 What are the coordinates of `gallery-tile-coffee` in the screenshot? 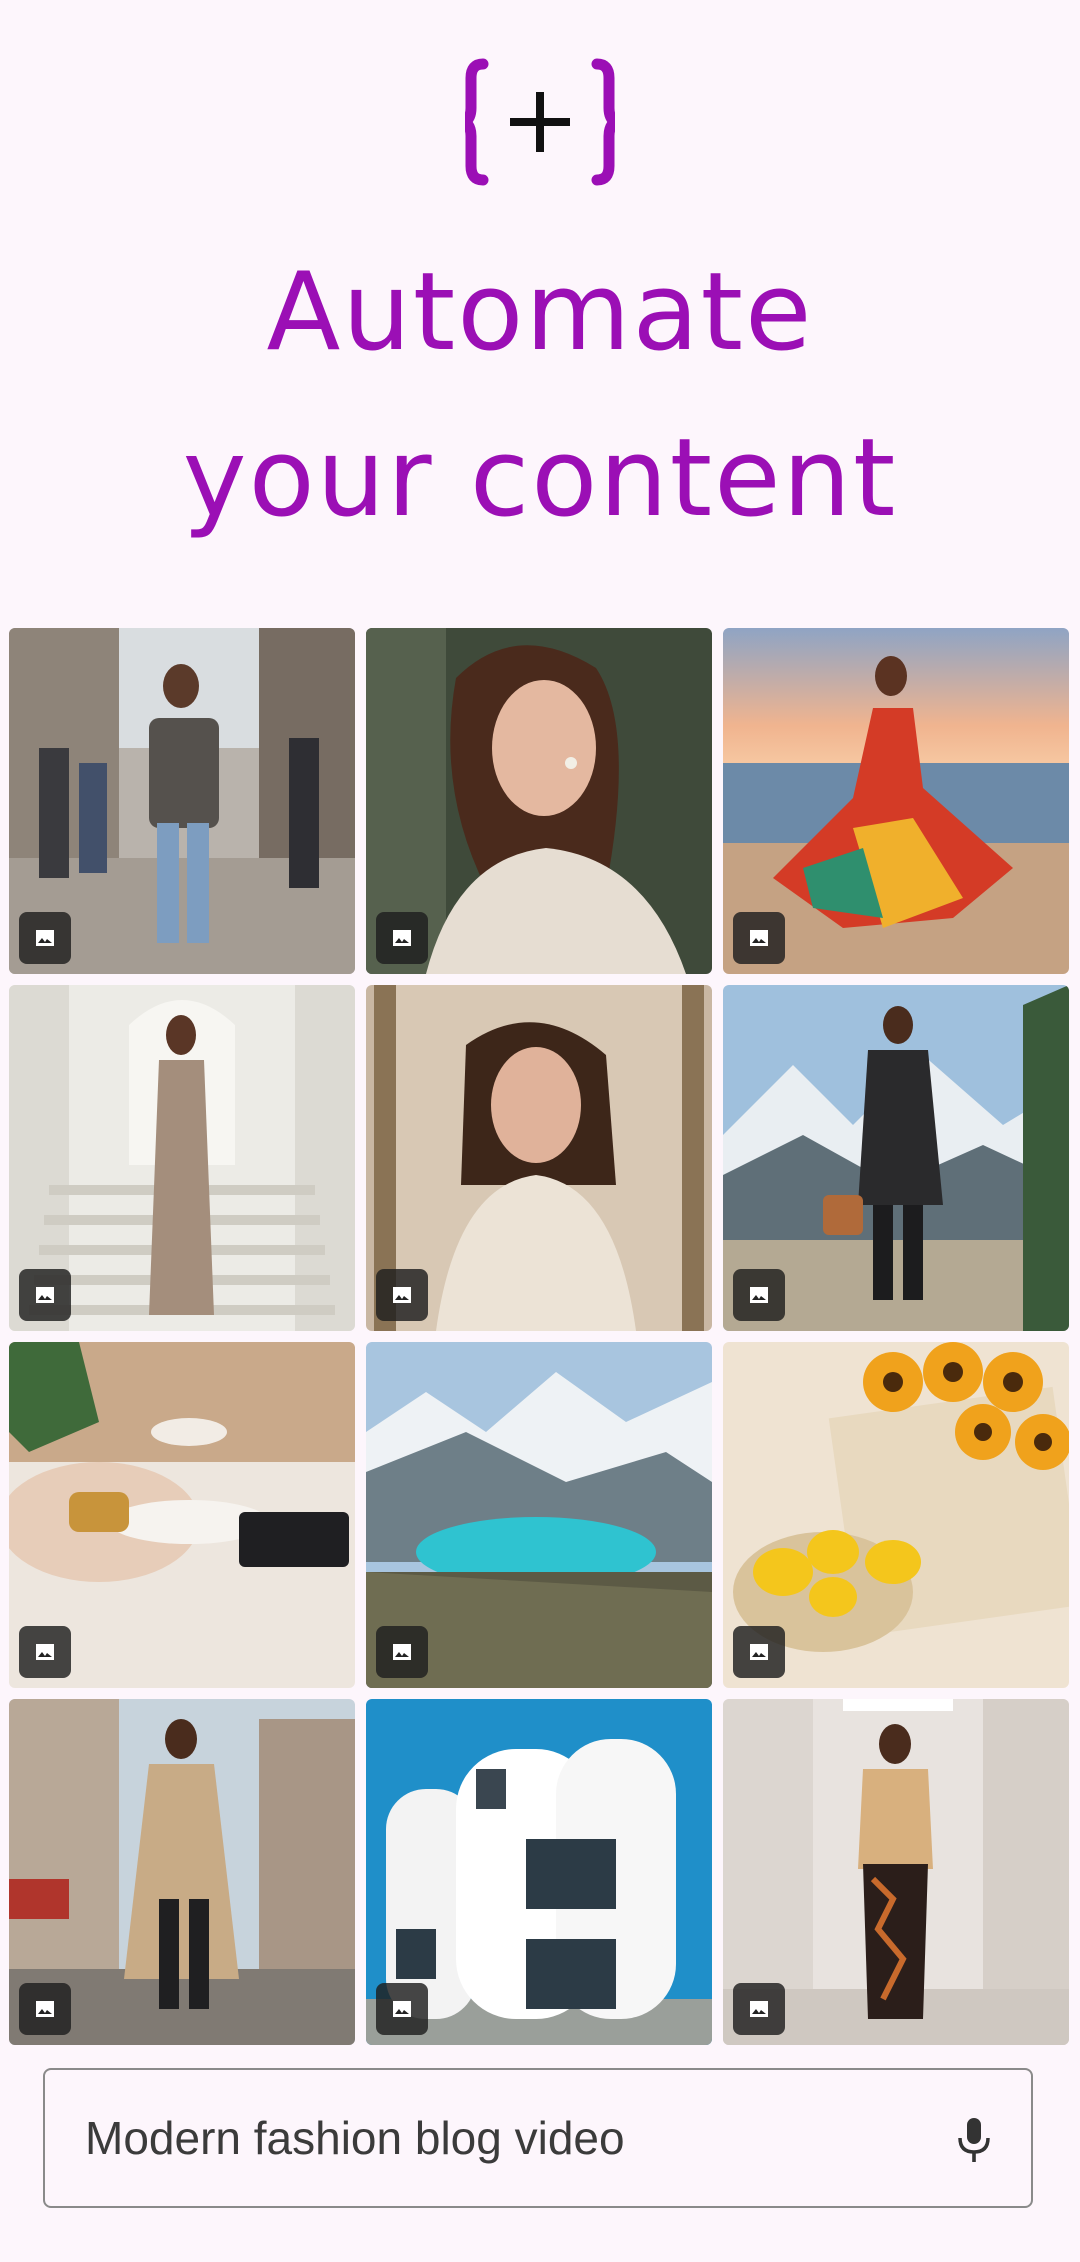 It's located at (182, 1515).